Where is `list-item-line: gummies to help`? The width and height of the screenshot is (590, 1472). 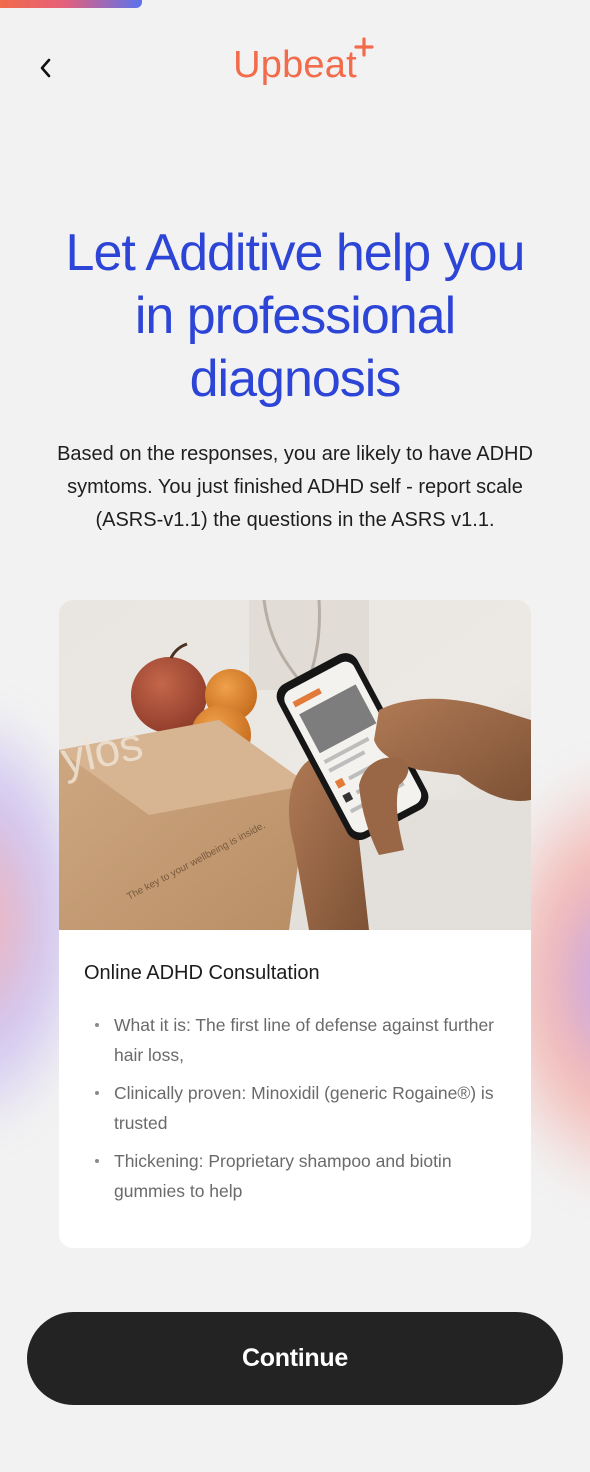 list-item-line: gummies to help is located at coordinates (178, 1191).